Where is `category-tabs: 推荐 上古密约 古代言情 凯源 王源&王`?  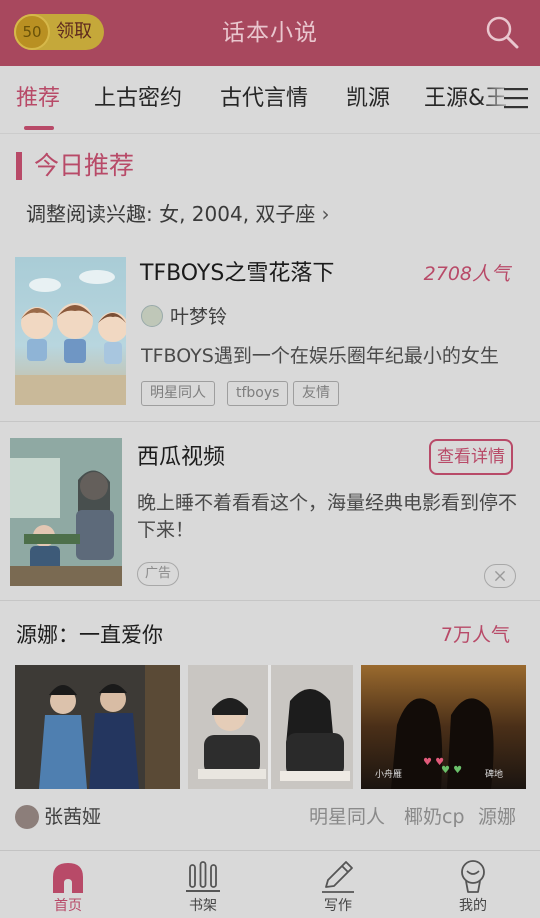
category-tabs: 推荐 上古密约 古代言情 凯源 王源&王 is located at coordinates (270, 100).